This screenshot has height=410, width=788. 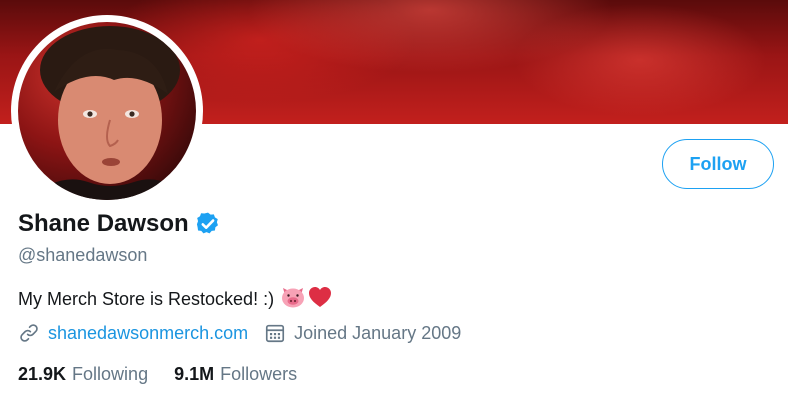 I want to click on follow-button: Follow, so click(x=718, y=164).